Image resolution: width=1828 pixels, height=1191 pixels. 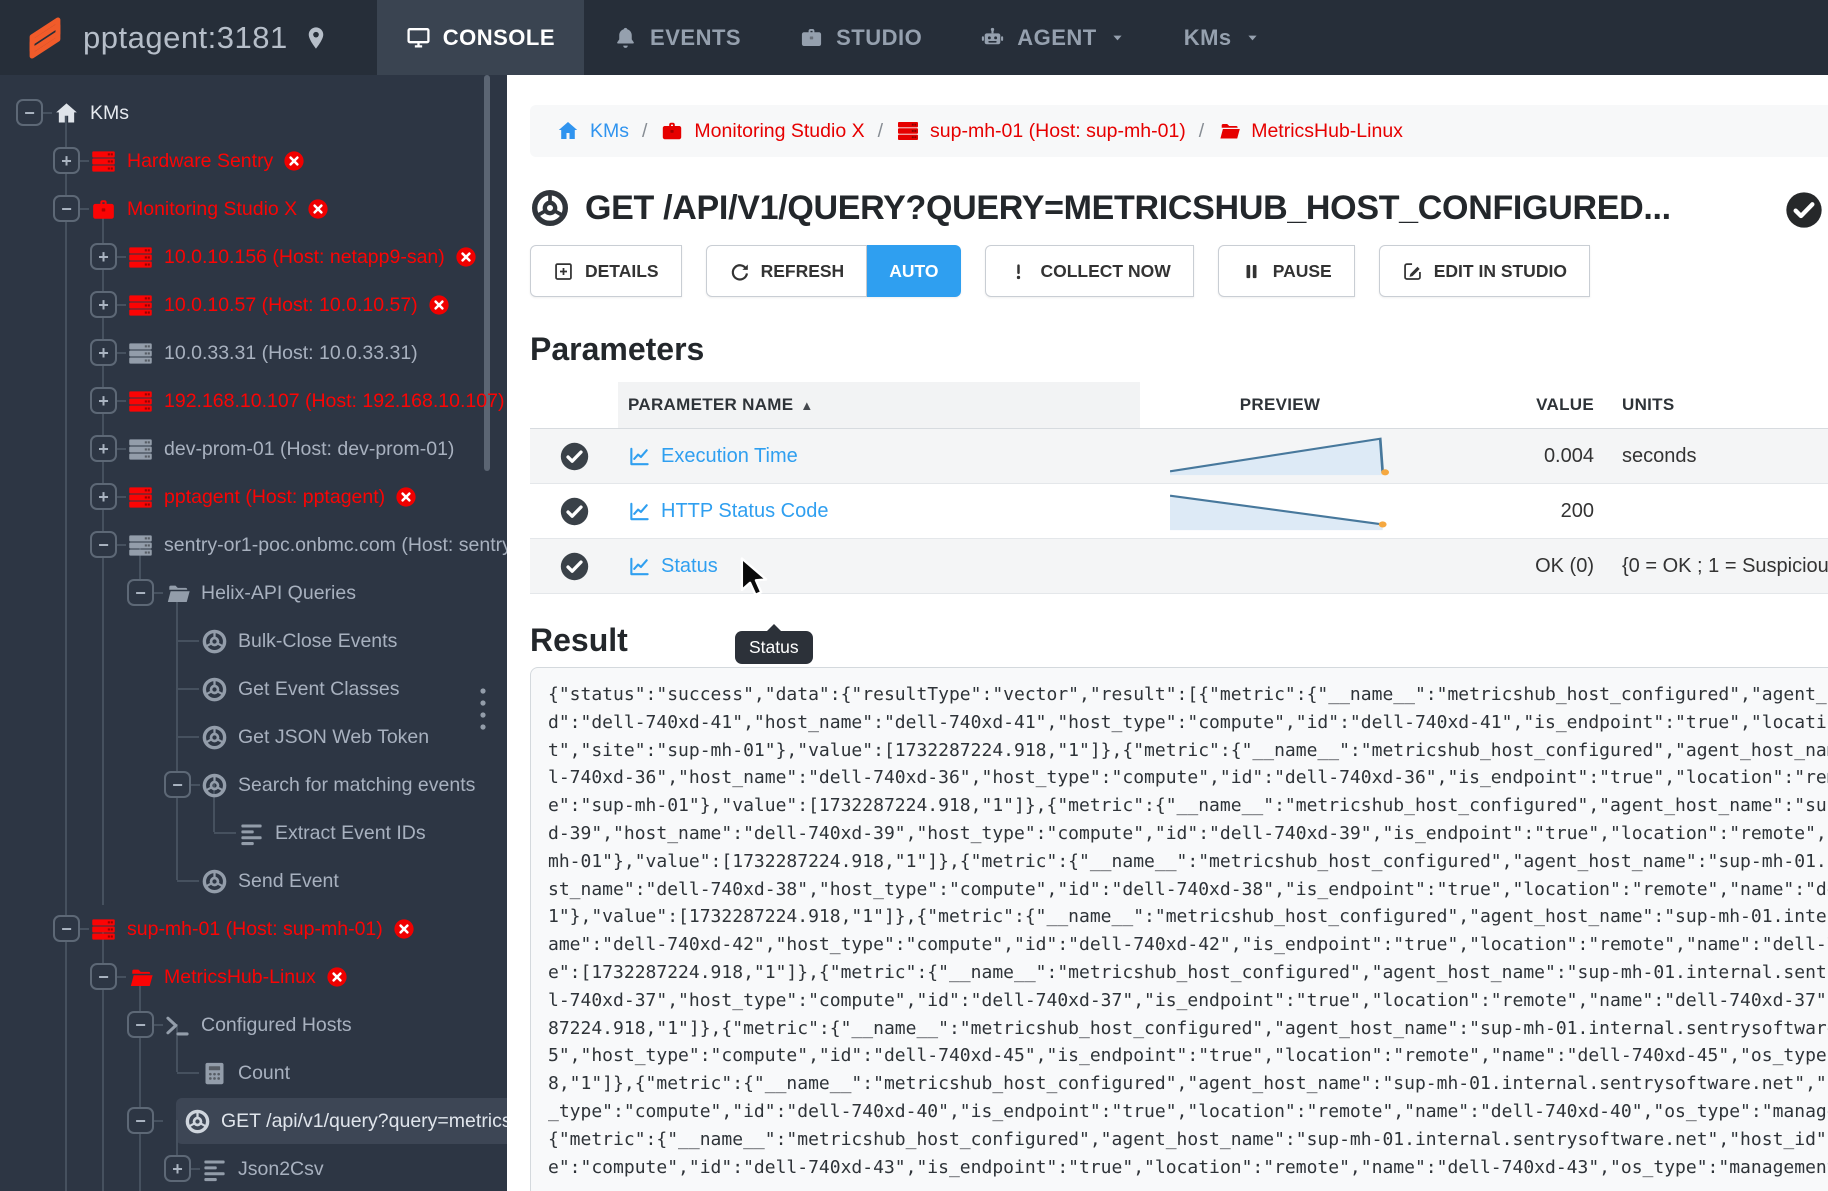 I want to click on column-header-preview: PREVIEW, so click(x=1280, y=405).